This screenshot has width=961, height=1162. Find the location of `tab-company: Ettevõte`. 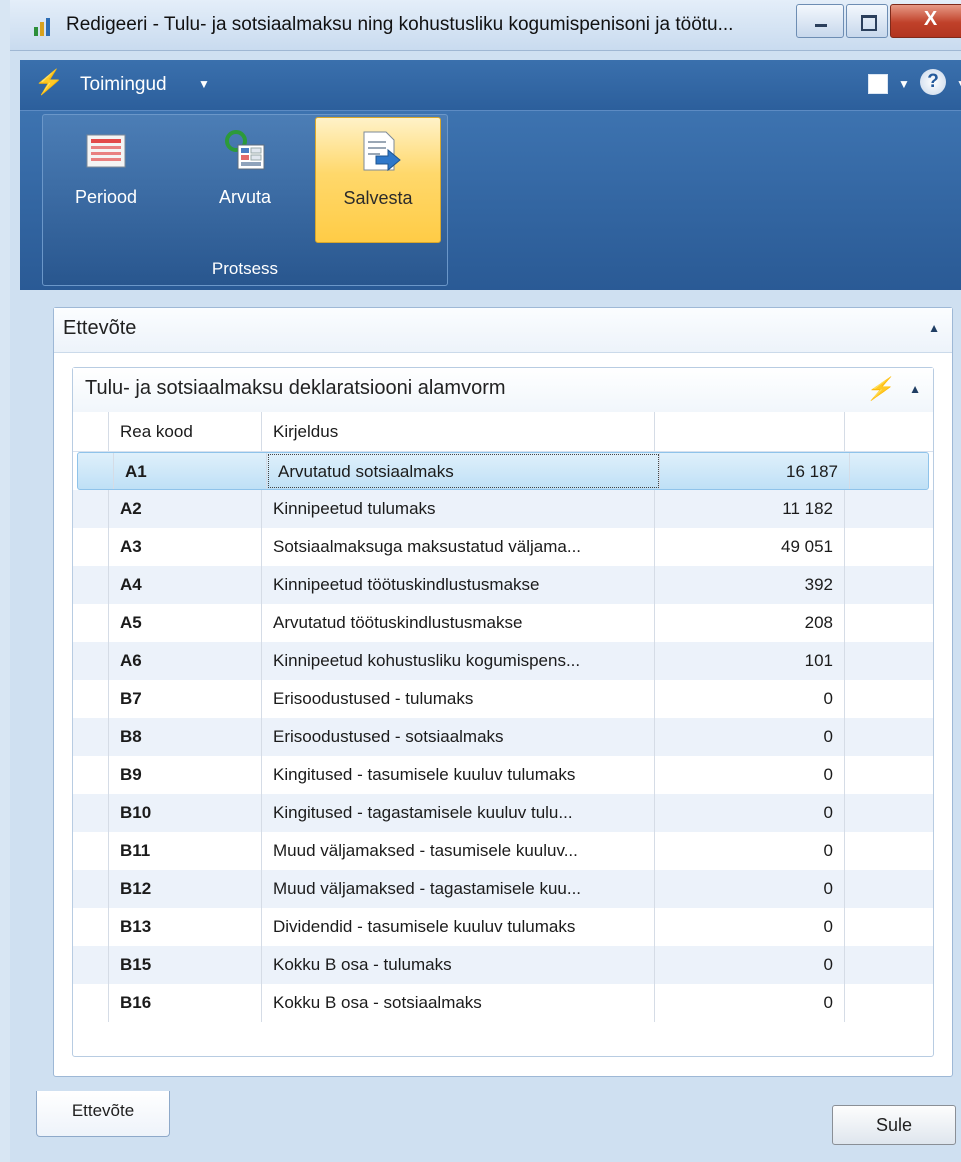

tab-company: Ettevõte is located at coordinates (103, 1114).